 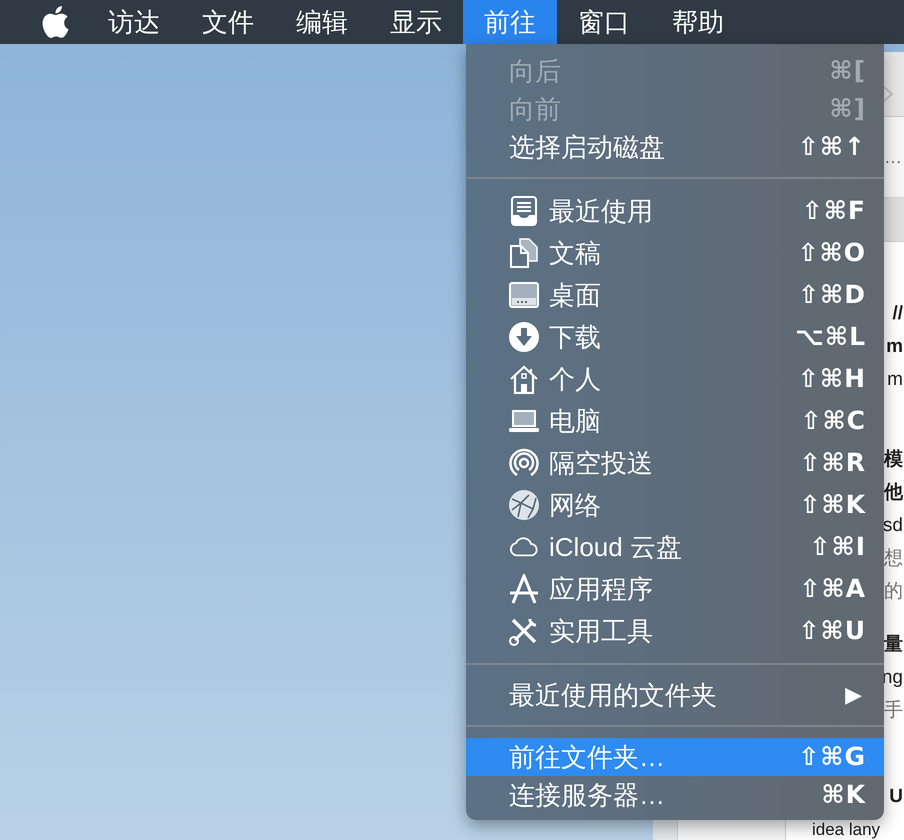 I want to click on menu-item: 个人 ⇧⌘H, so click(x=675, y=379).